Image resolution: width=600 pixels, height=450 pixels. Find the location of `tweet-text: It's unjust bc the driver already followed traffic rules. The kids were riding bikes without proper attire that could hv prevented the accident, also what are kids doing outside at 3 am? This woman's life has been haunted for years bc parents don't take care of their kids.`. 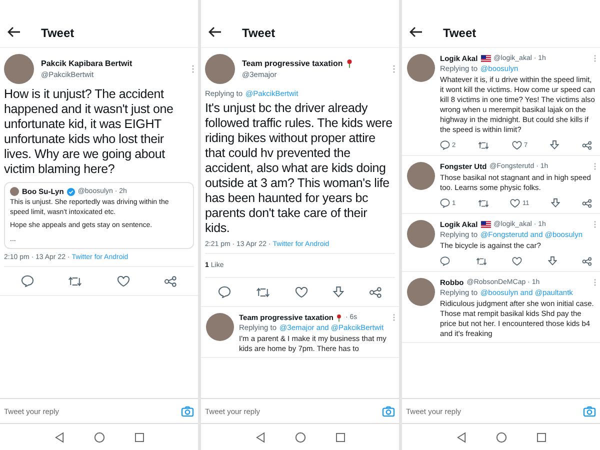

tweet-text: It's unjust bc the driver already followed traffic rules. The kids were riding bikes without proper attire that could hv prevented the accident, also what are kids doing outside at 3 am? This woman's life has been haunted for years bc parents don't take care of their kids. is located at coordinates (299, 168).